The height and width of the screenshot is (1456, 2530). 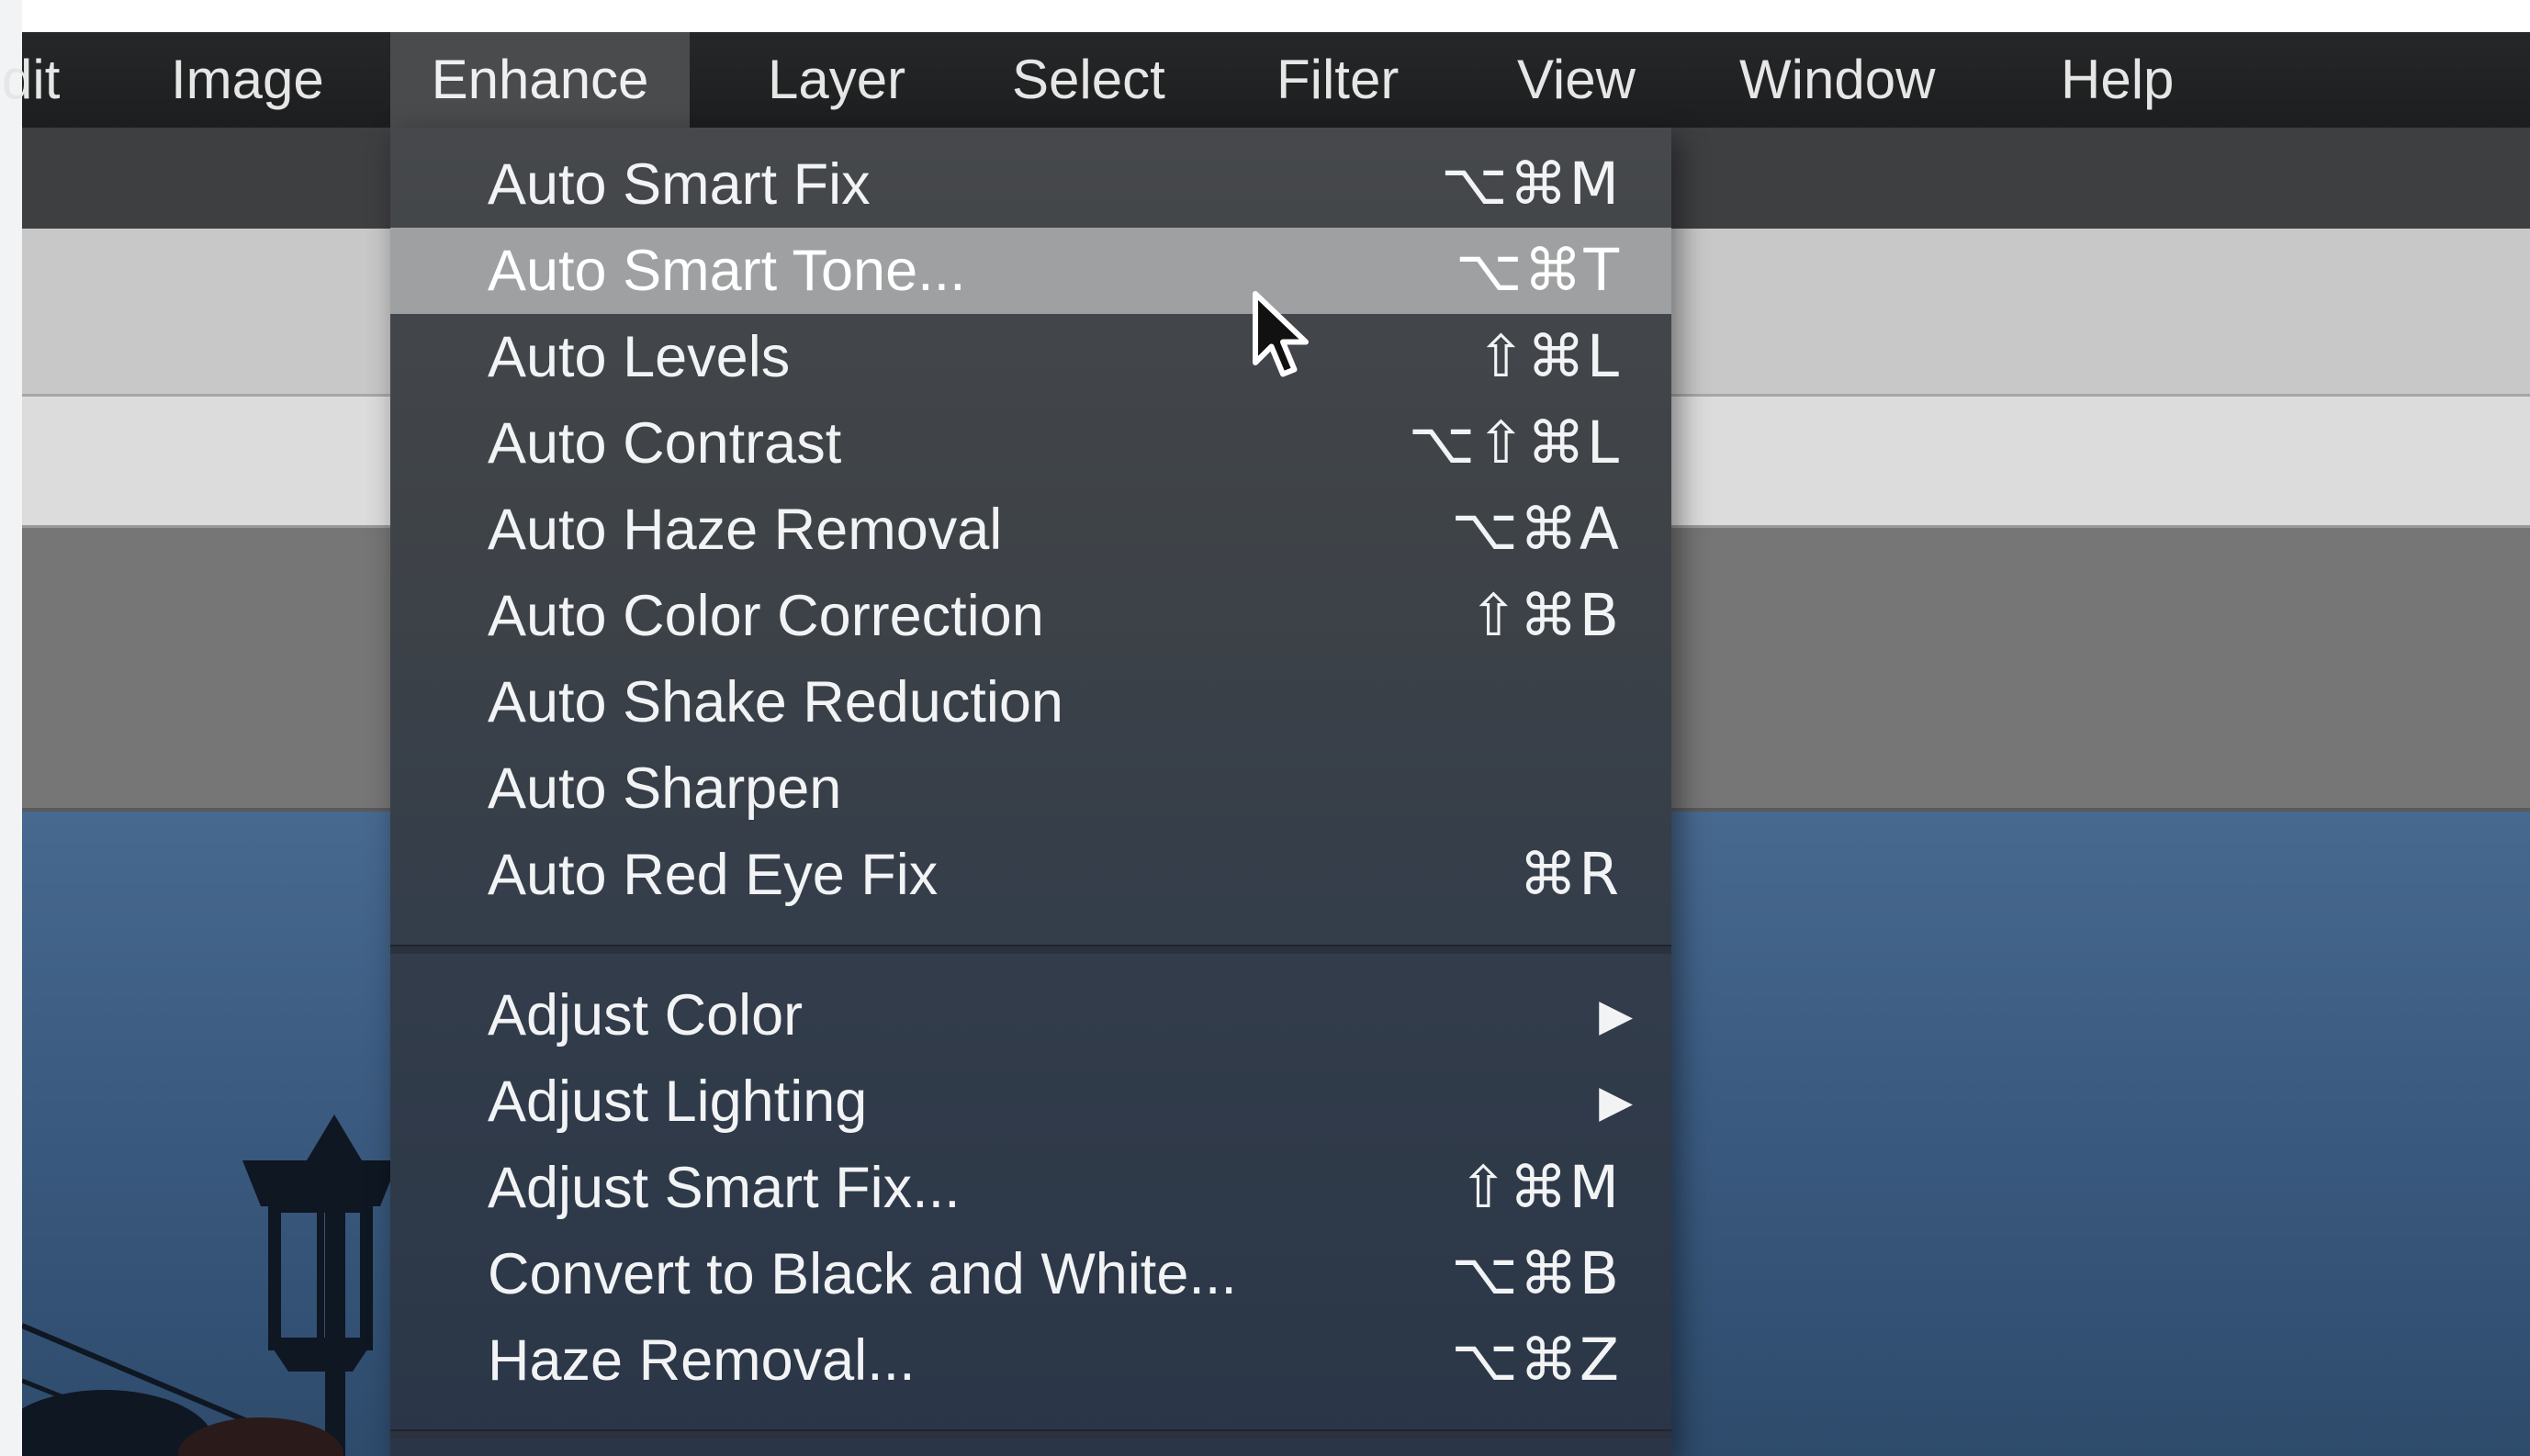 What do you see at coordinates (775, 702) in the screenshot?
I see `menu-item-label: Auto Shake Reduction` at bounding box center [775, 702].